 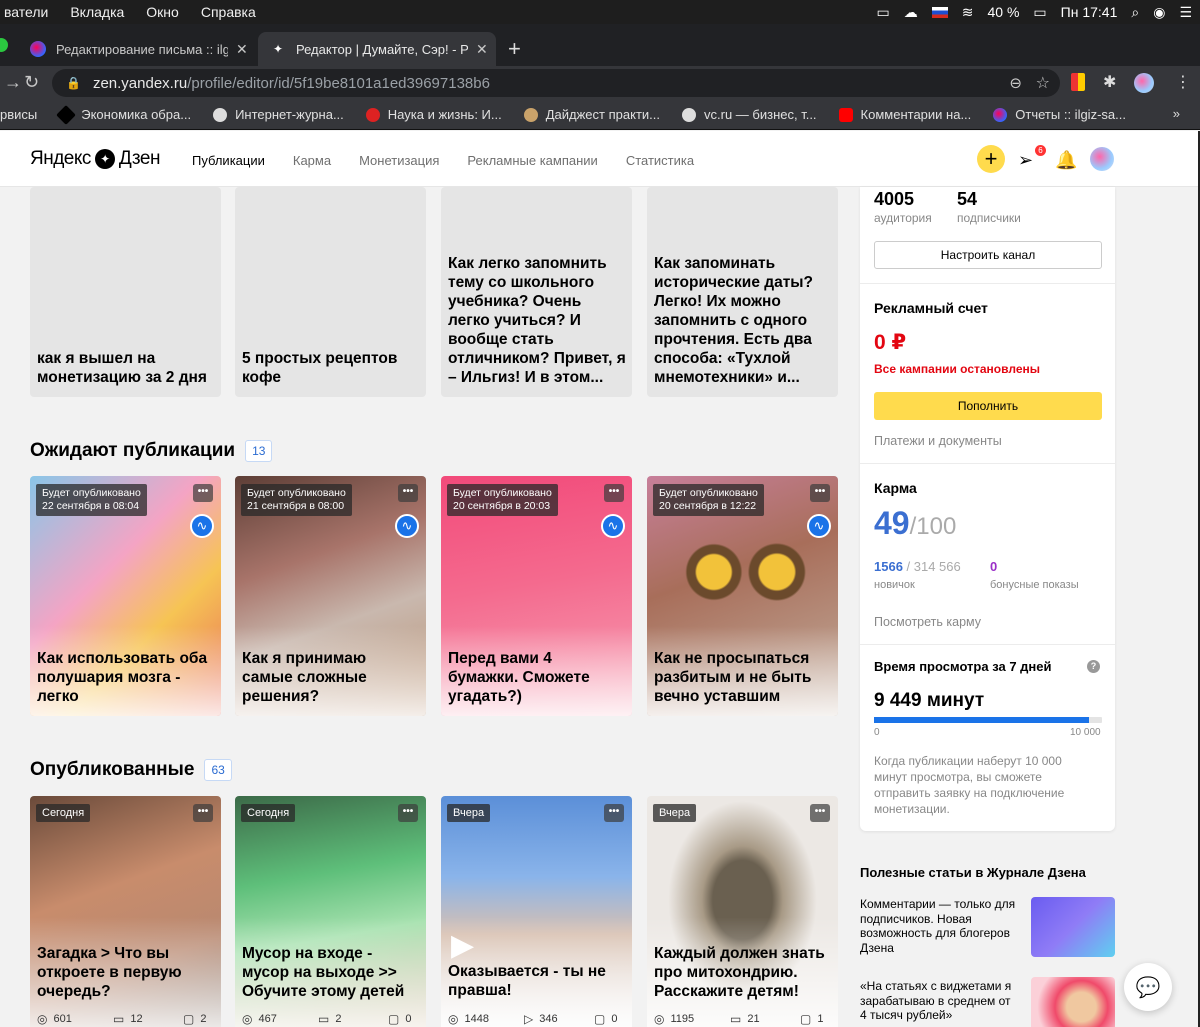 What do you see at coordinates (95, 159) in the screenshot?
I see `zen-logo: Яндекс ✦ Дзен` at bounding box center [95, 159].